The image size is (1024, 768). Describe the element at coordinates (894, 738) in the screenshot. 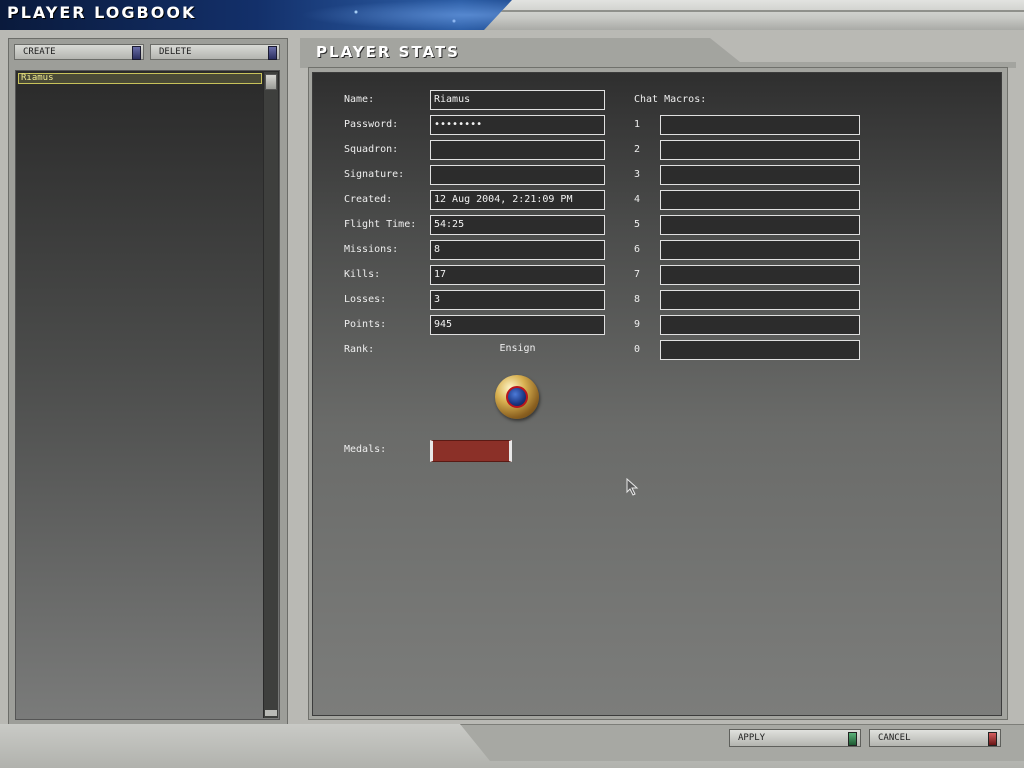

I see `cancel-button-label: CANCEL` at that location.